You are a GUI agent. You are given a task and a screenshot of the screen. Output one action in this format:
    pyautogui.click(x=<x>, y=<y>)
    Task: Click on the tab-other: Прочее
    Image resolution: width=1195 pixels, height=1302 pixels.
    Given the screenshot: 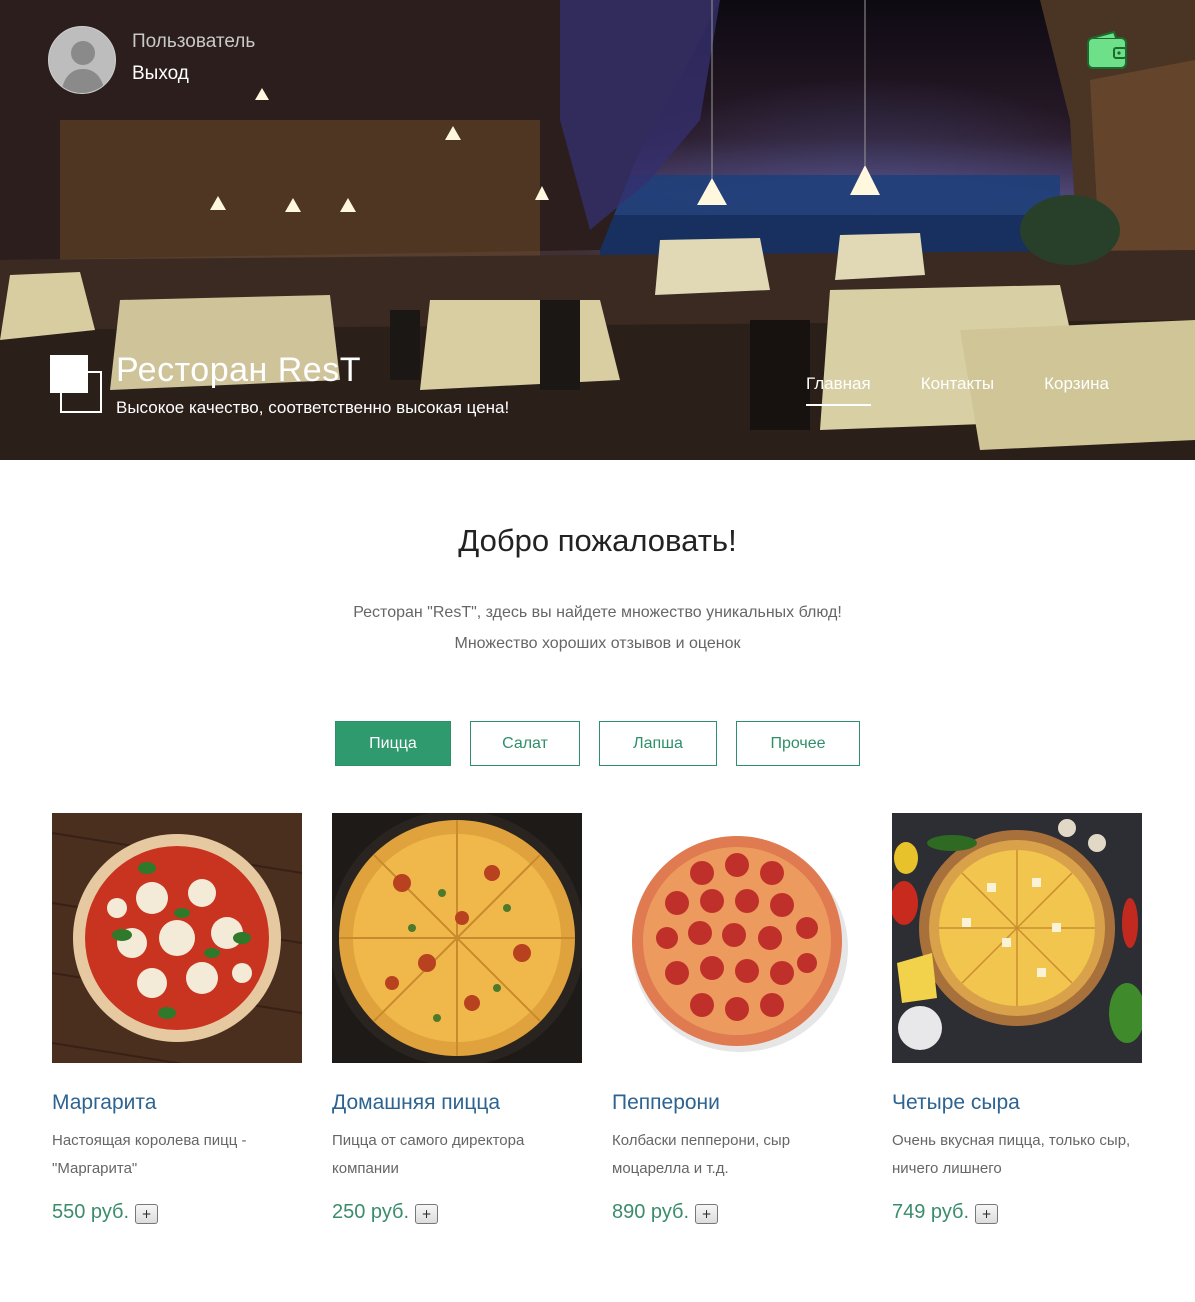 What is the action you would take?
    pyautogui.click(x=798, y=743)
    